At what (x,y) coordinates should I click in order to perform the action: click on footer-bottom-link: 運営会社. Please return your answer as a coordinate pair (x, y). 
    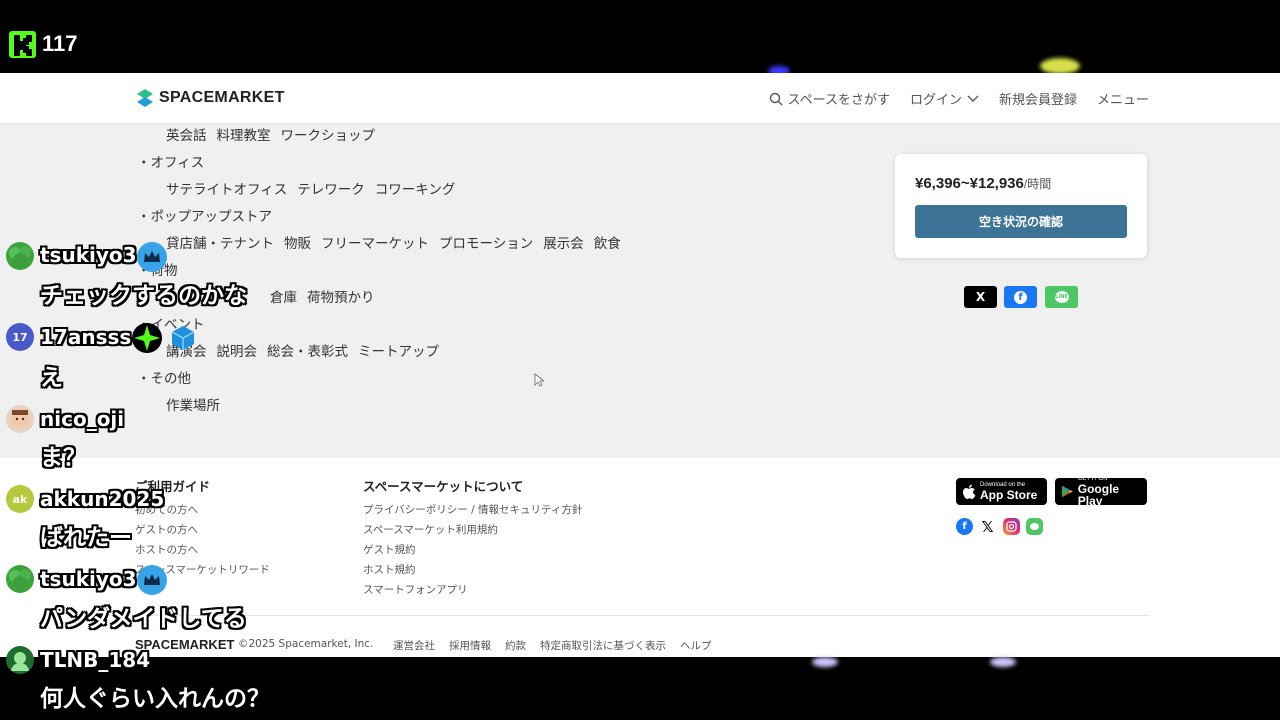
    Looking at the image, I should click on (414, 645).